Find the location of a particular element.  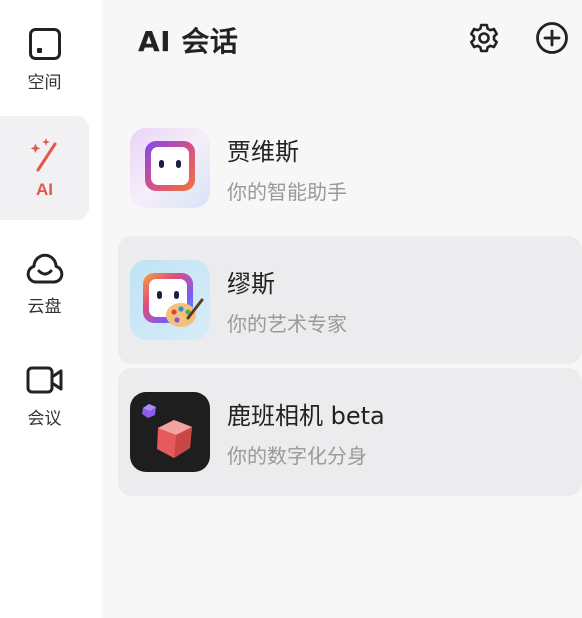

page-title: AI 会话 is located at coordinates (188, 41).